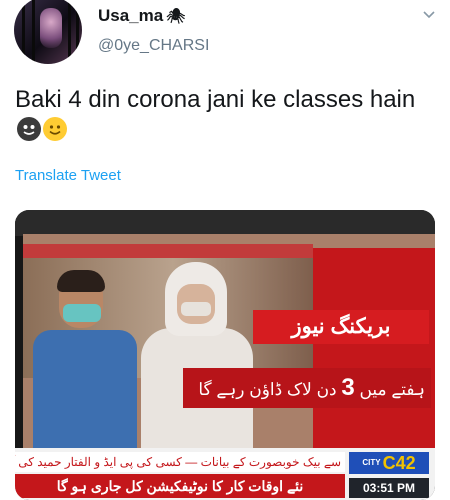  Describe the element at coordinates (168, 251) in the screenshot. I see `shop-awning` at that location.